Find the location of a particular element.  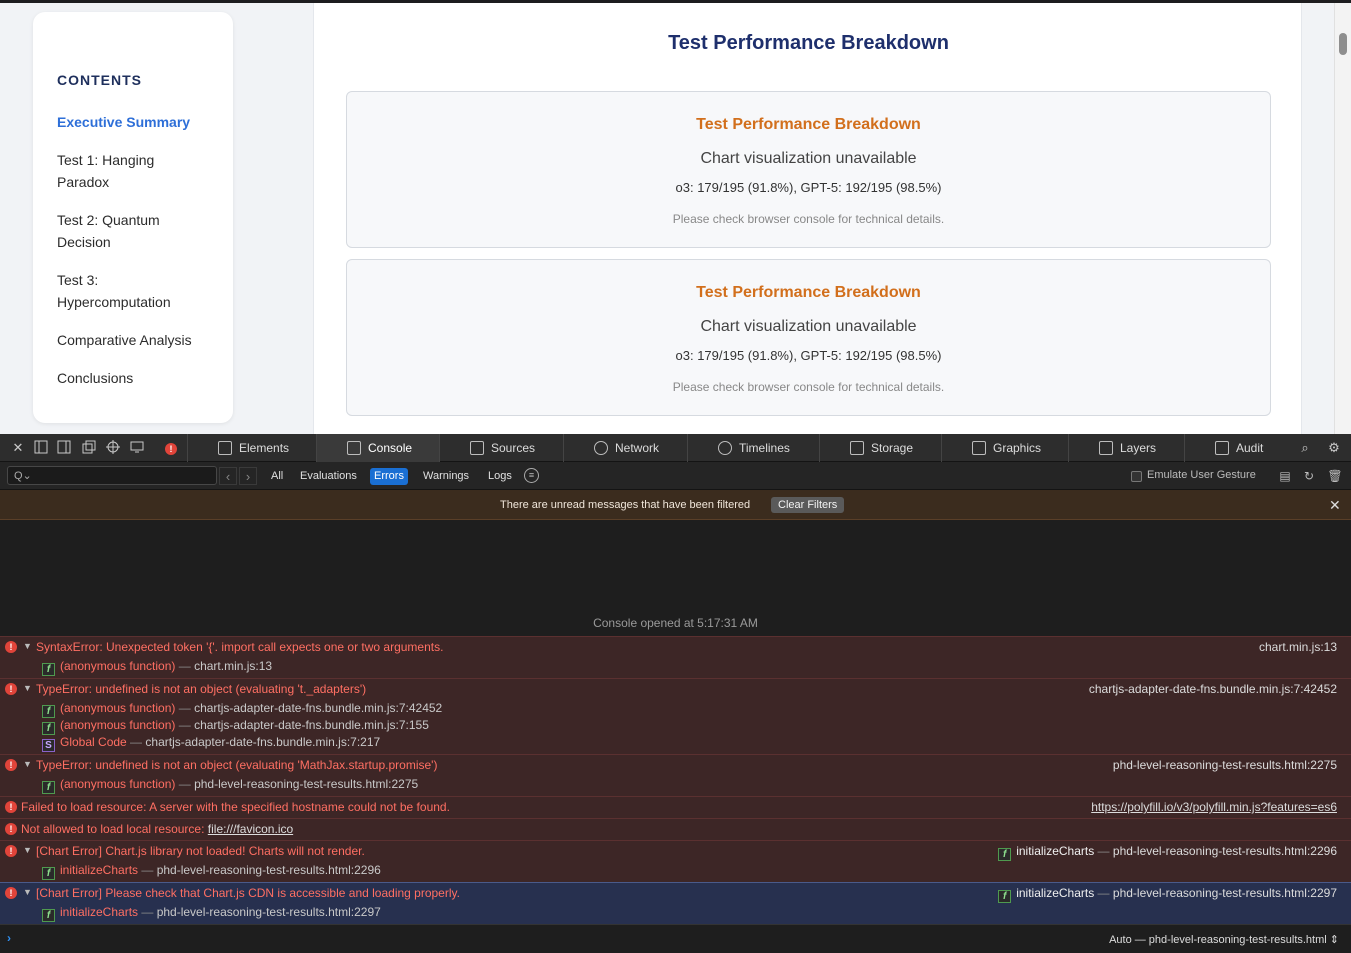

elements-icon is located at coordinates (225, 448).